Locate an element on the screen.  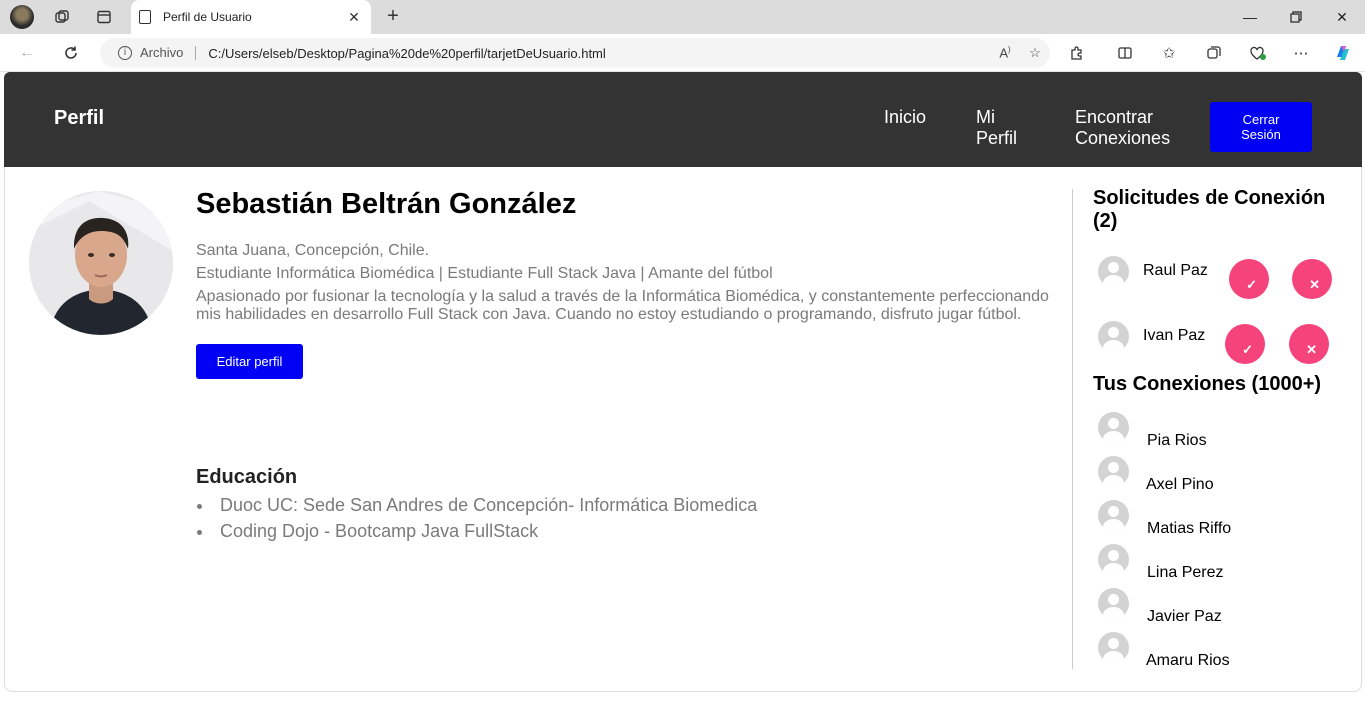
workspaces-icon is located at coordinates (62, 17).